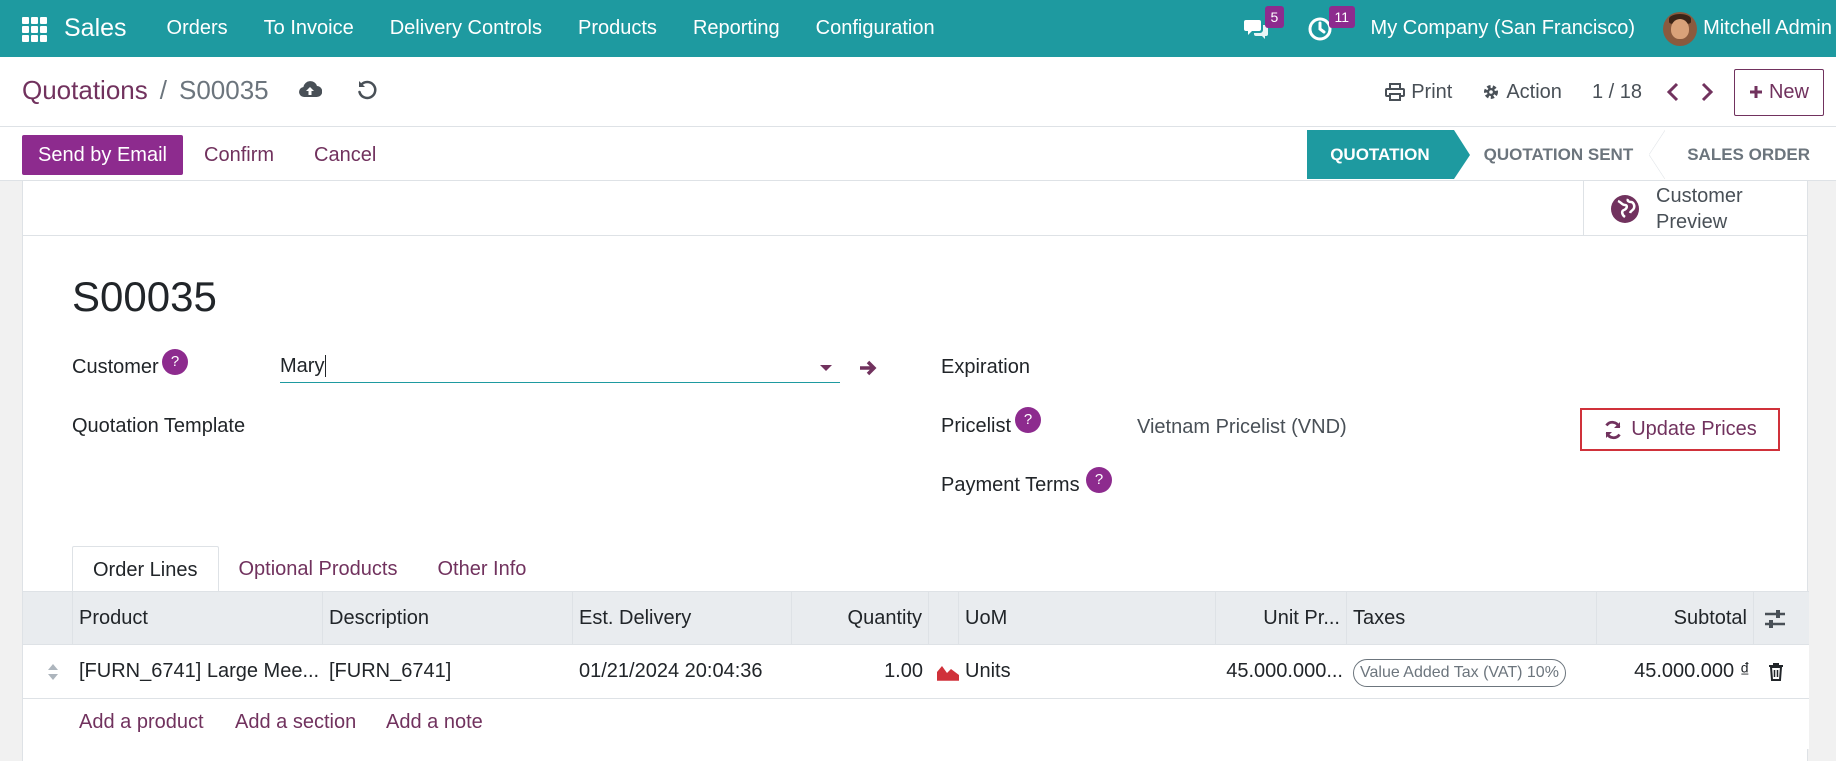 This screenshot has height=761, width=1836. Describe the element at coordinates (35, 29) in the screenshot. I see `apps-menu-icon` at that location.